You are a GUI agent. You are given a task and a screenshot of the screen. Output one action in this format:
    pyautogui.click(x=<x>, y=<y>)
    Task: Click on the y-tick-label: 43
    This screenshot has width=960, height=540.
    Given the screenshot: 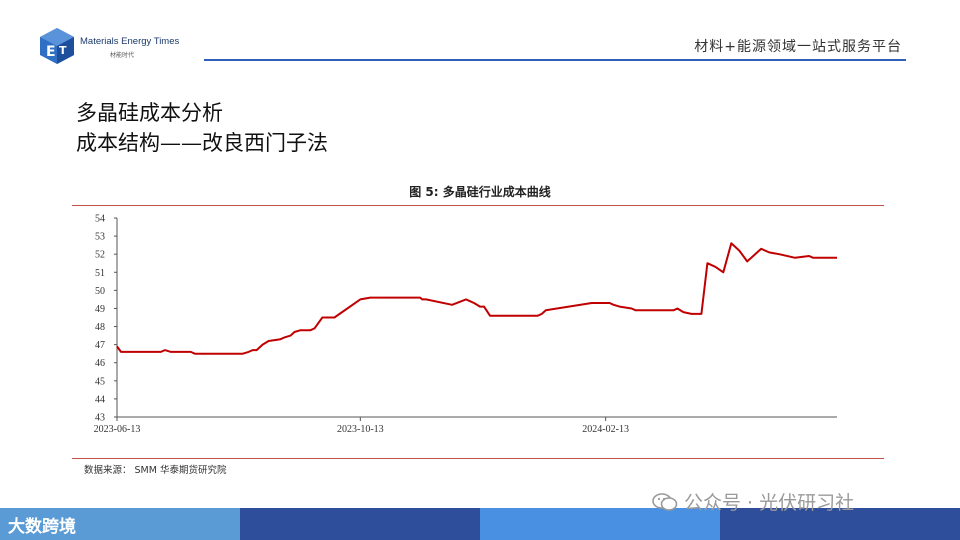 What is the action you would take?
    pyautogui.click(x=100, y=418)
    